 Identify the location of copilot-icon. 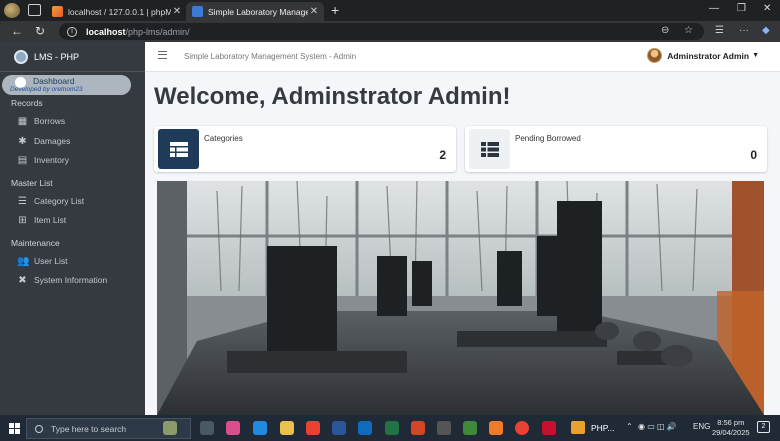
(233, 428).